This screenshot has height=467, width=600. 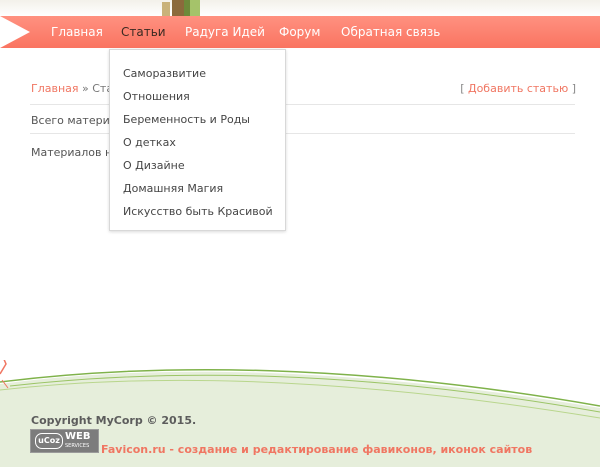 I want to click on breadcrumb-home-link: Главная, so click(x=55, y=88).